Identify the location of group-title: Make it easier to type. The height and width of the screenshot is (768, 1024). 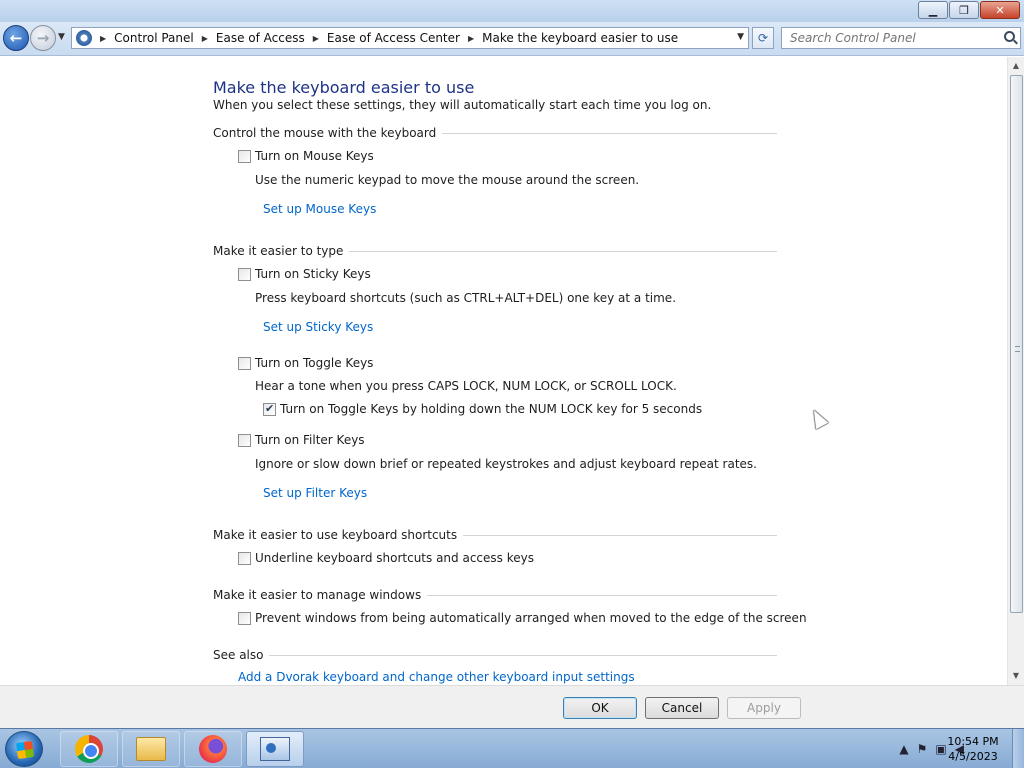
(278, 251).